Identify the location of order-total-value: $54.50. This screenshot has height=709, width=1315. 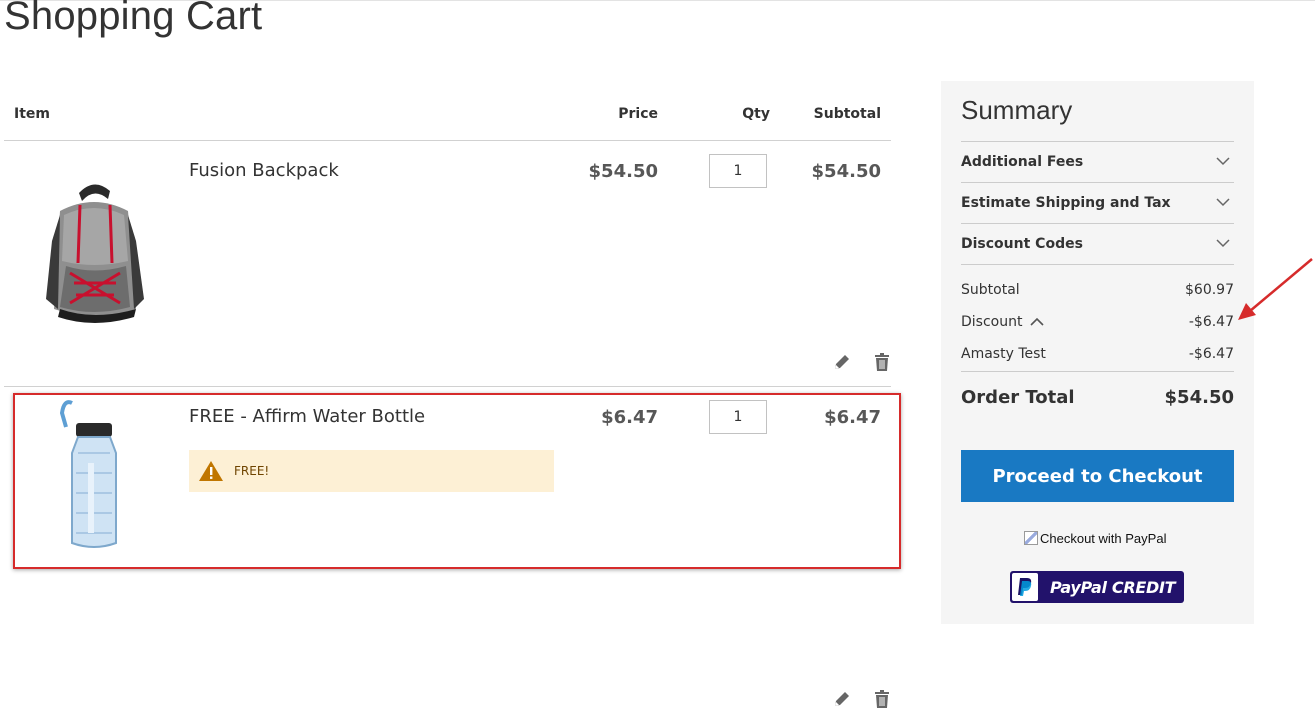
(1199, 397).